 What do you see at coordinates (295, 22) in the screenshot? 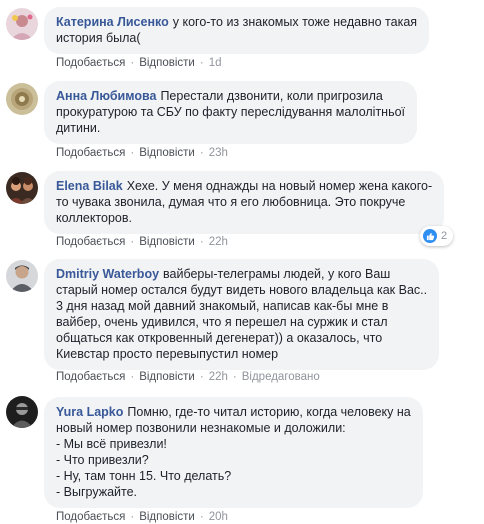
I see `comment-text-line: у кого-то из знакомых тоже недавно такая` at bounding box center [295, 22].